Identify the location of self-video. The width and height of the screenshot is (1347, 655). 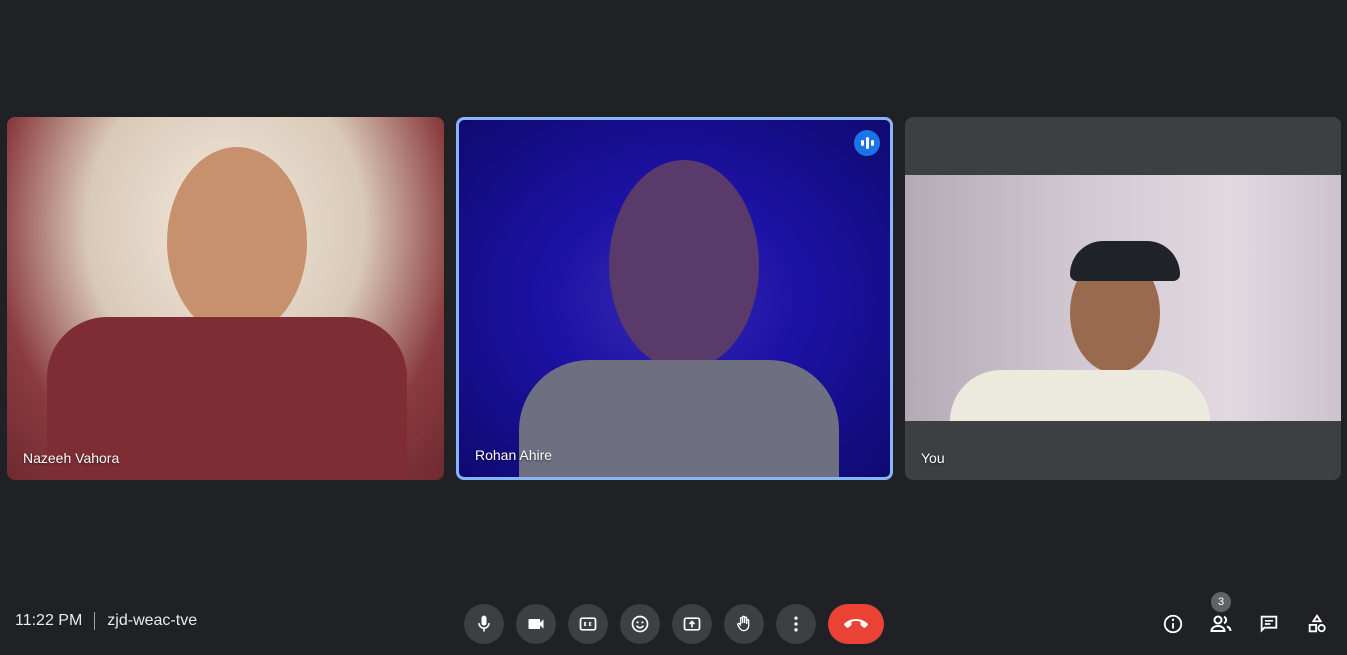
(1123, 298).